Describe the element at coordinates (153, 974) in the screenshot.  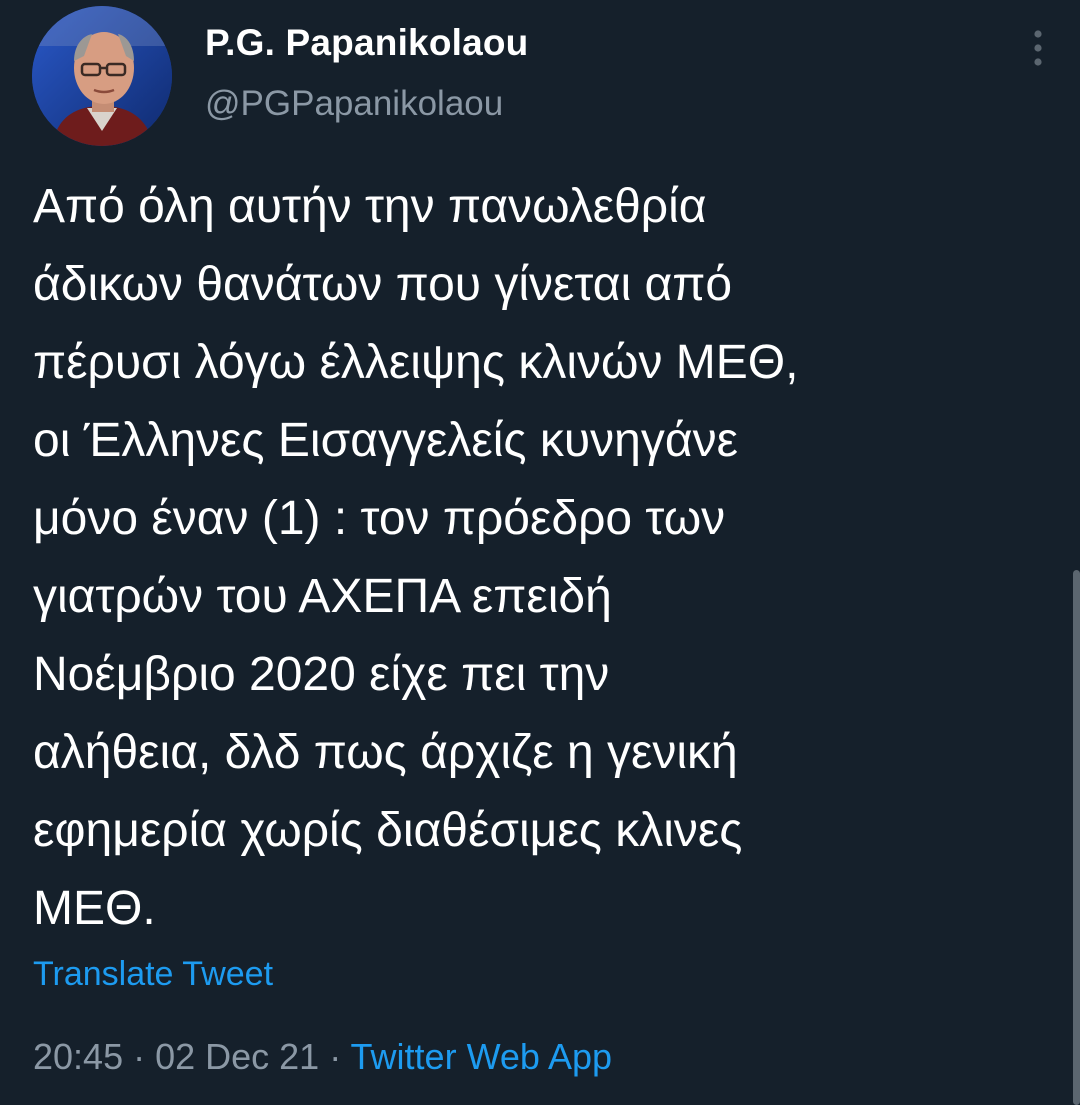
I see `translate-tweet-link: Translate Tweet` at that location.